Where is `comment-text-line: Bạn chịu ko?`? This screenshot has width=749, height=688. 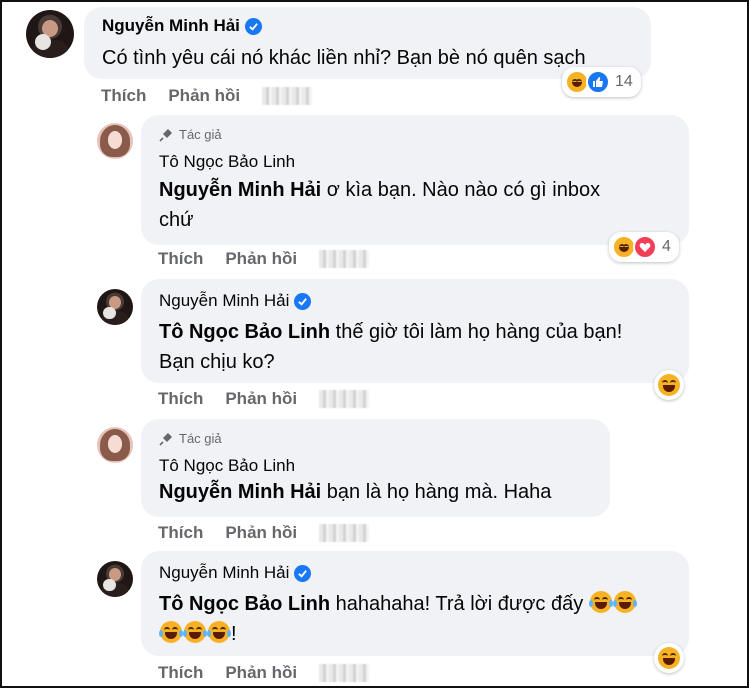
comment-text-line: Bạn chịu ko? is located at coordinates (217, 362).